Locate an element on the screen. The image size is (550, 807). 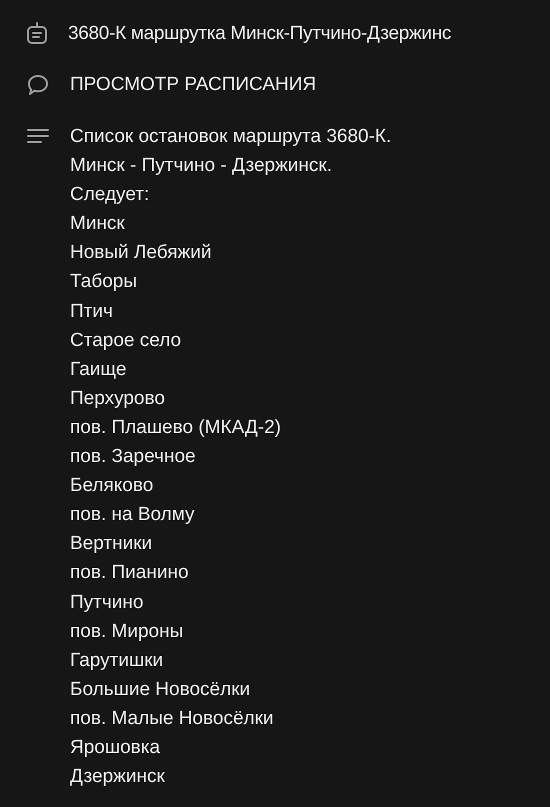
clipboard-icon is located at coordinates (37, 34).